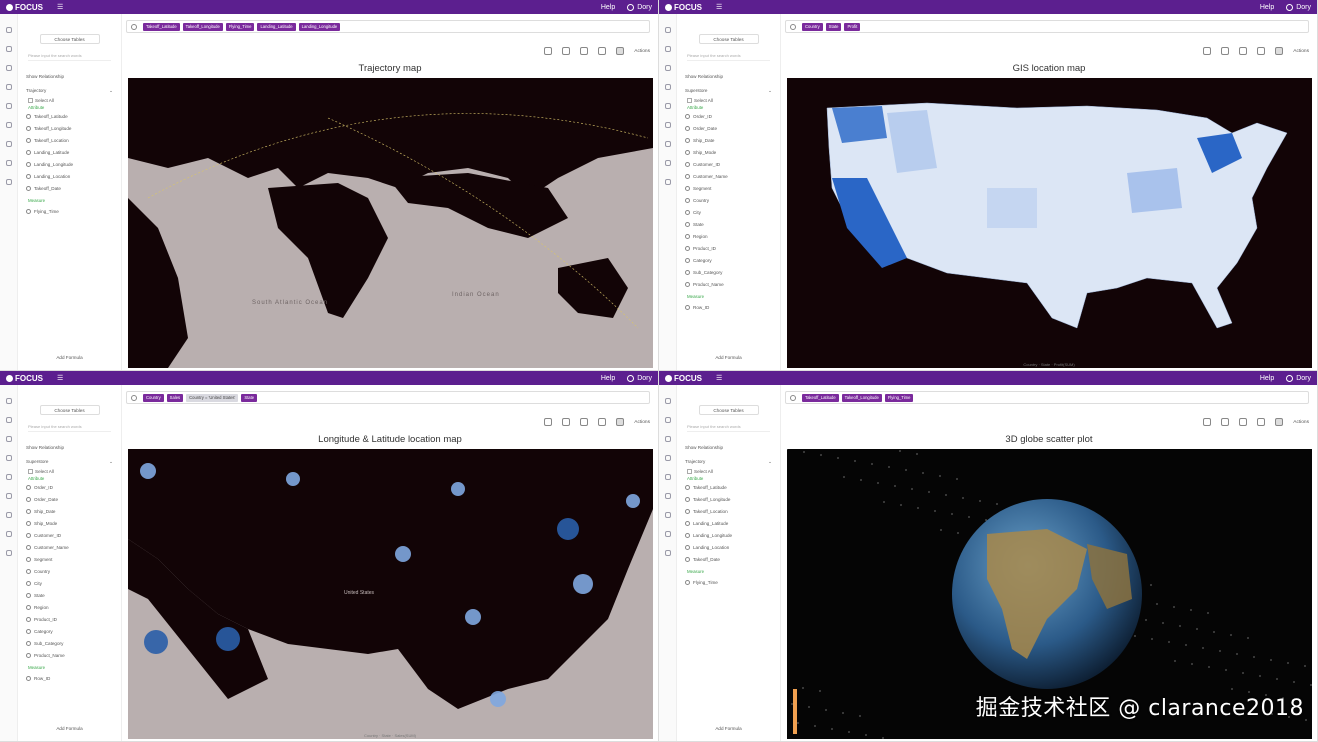 The height and width of the screenshot is (742, 1318). What do you see at coordinates (69, 116) in the screenshot?
I see `field-item: Takeoff_Latitude` at bounding box center [69, 116].